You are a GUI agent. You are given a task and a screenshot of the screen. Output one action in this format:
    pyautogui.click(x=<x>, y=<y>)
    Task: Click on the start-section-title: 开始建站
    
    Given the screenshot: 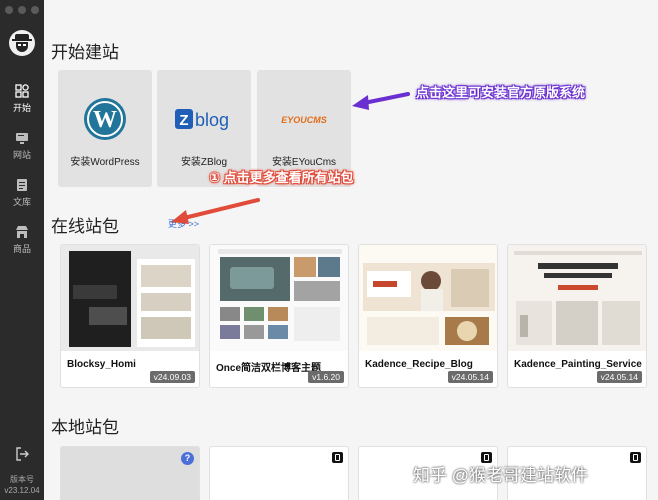 What is the action you would take?
    pyautogui.click(x=85, y=52)
    